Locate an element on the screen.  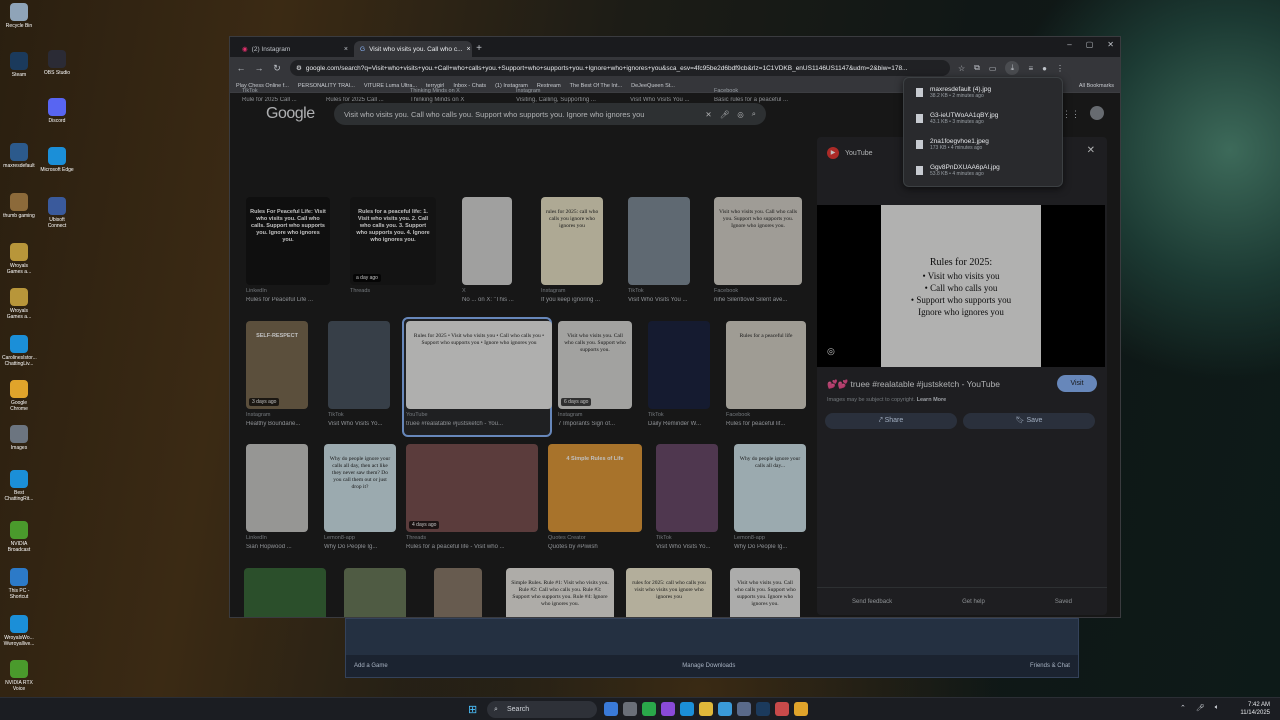
start-icon: ⊞ is located at coordinates (472, 709).